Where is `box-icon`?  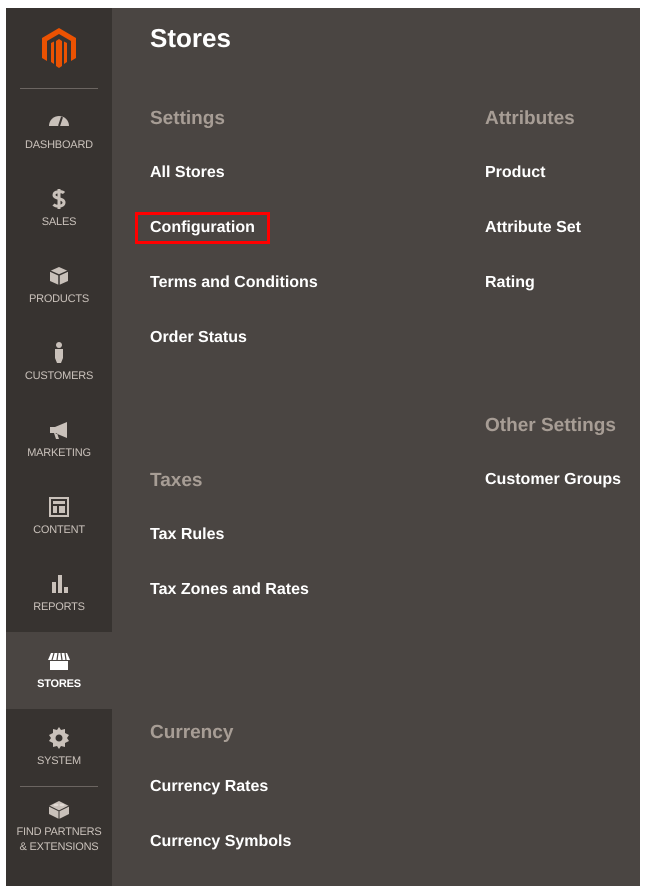
box-icon is located at coordinates (59, 276).